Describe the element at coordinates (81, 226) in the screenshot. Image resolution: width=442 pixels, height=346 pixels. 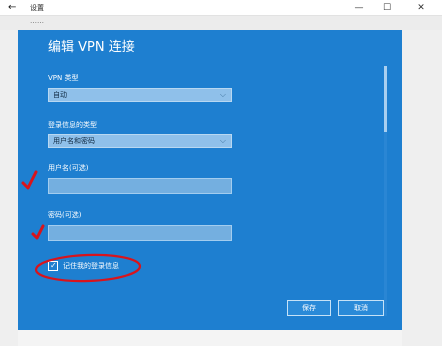
I see `red-annotation-overlay` at that location.